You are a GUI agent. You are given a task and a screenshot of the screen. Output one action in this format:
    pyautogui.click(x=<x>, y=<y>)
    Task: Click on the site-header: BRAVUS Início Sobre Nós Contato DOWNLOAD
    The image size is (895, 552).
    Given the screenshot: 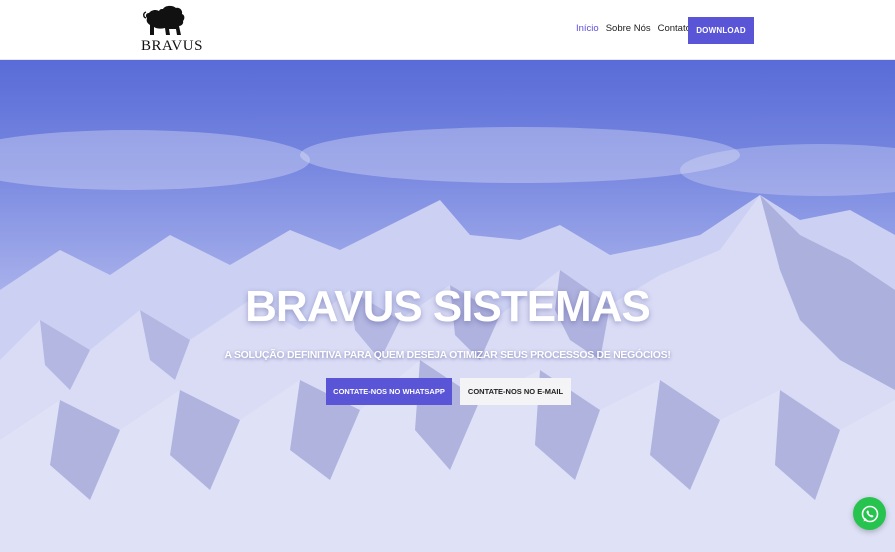 What is the action you would take?
    pyautogui.click(x=447, y=30)
    